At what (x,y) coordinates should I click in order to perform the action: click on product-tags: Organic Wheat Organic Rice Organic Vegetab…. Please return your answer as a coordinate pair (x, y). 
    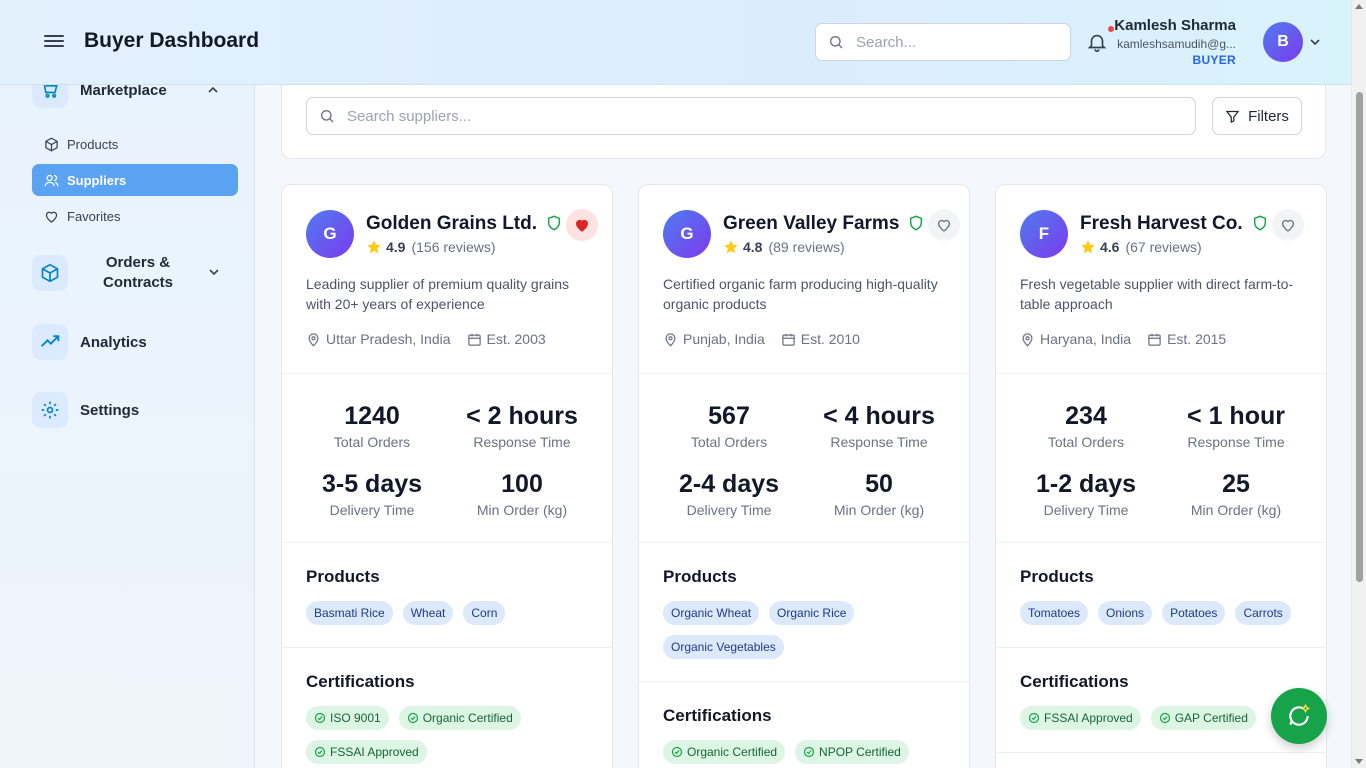
    Looking at the image, I should click on (808, 630).